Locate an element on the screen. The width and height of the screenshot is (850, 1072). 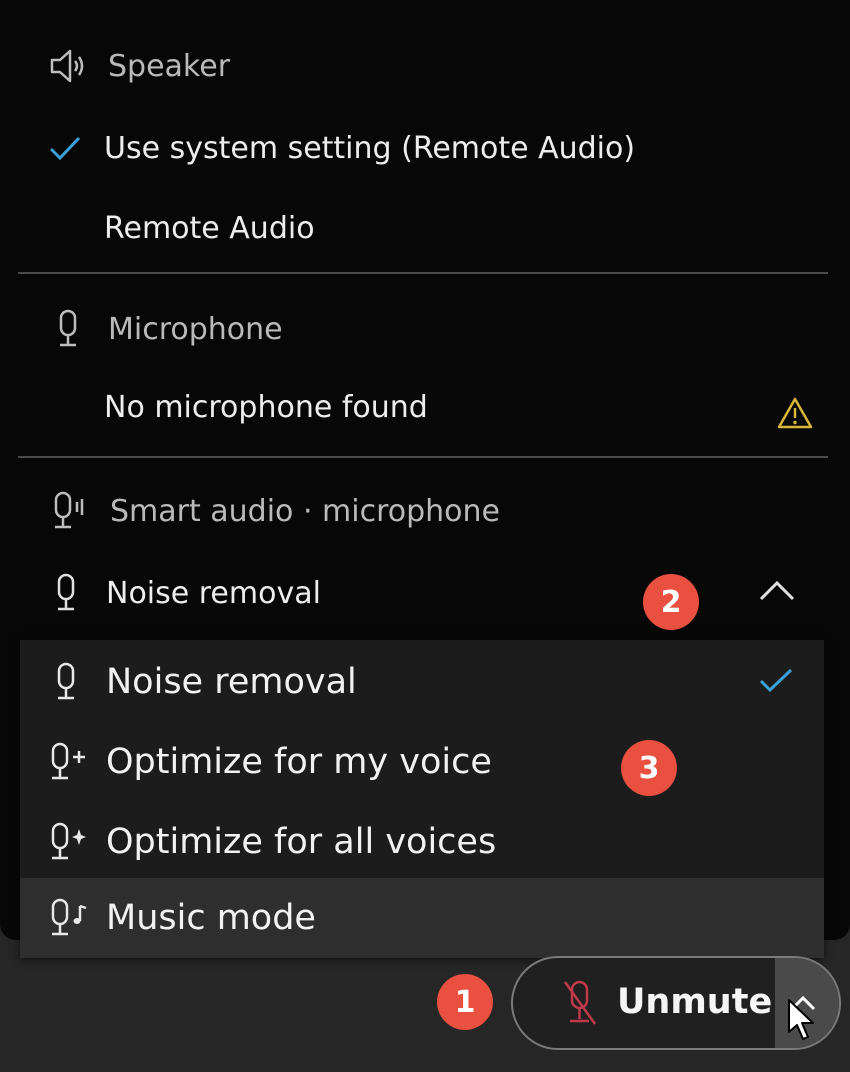
dropdown-item-label: Optimize for my voice is located at coordinates (299, 762).